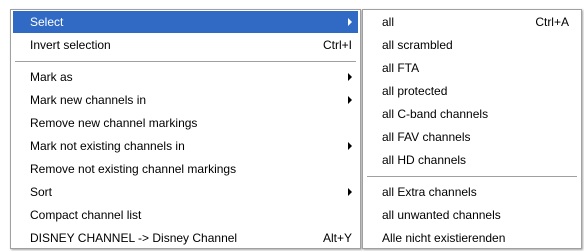 Image resolution: width=584 pixels, height=251 pixels. What do you see at coordinates (114, 123) in the screenshot?
I see `menu-item-label: Remove new channel markings` at bounding box center [114, 123].